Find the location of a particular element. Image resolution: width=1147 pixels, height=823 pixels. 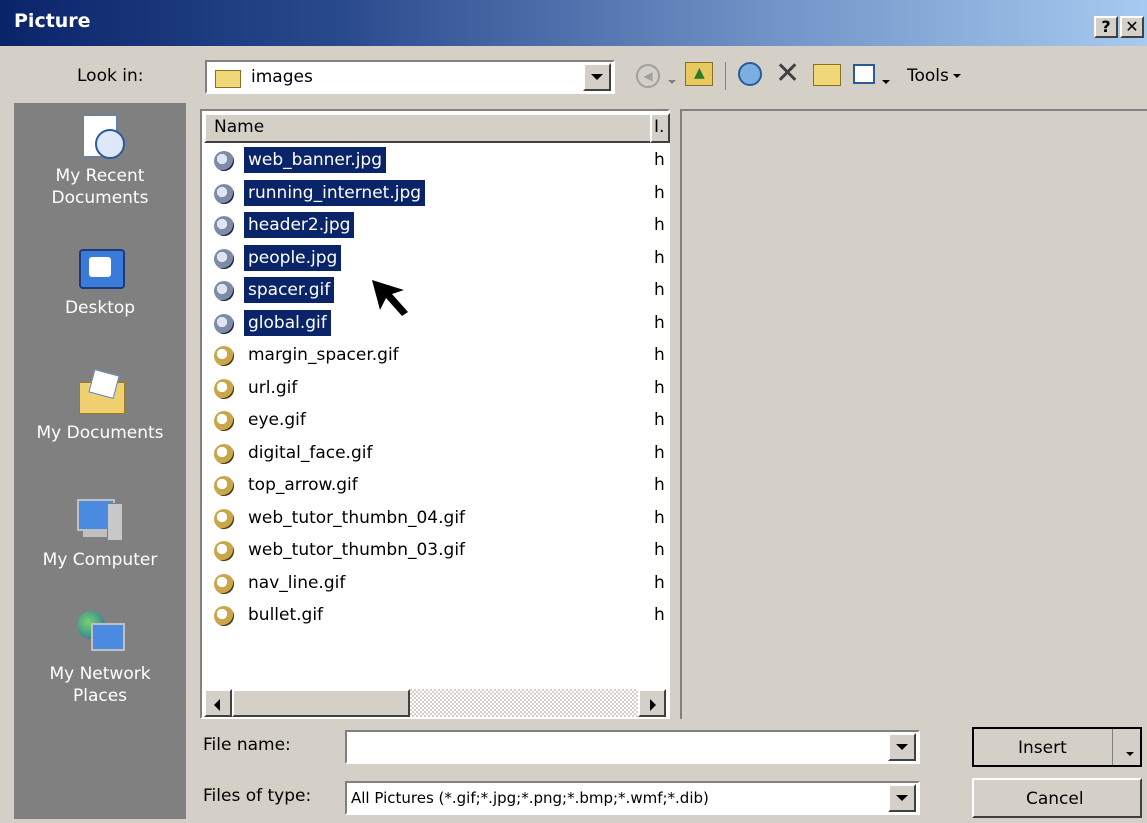

place-label-line2: Documents is located at coordinates (100, 198).